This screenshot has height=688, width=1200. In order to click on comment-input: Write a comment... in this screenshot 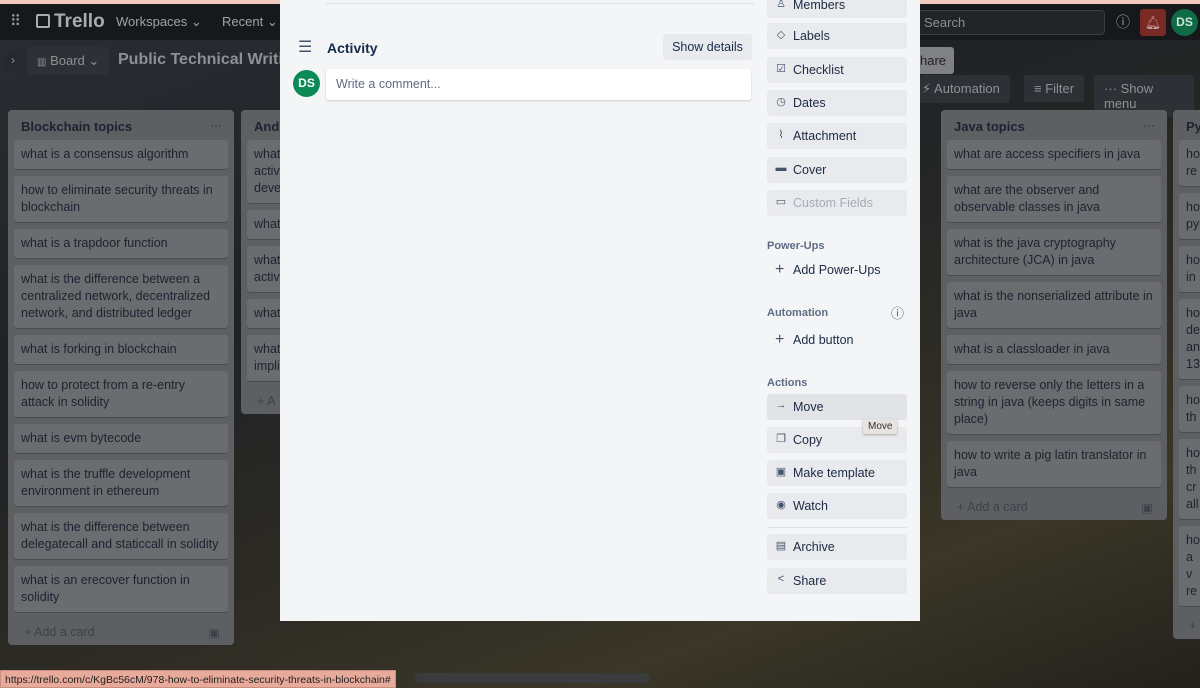, I will do `click(538, 84)`.